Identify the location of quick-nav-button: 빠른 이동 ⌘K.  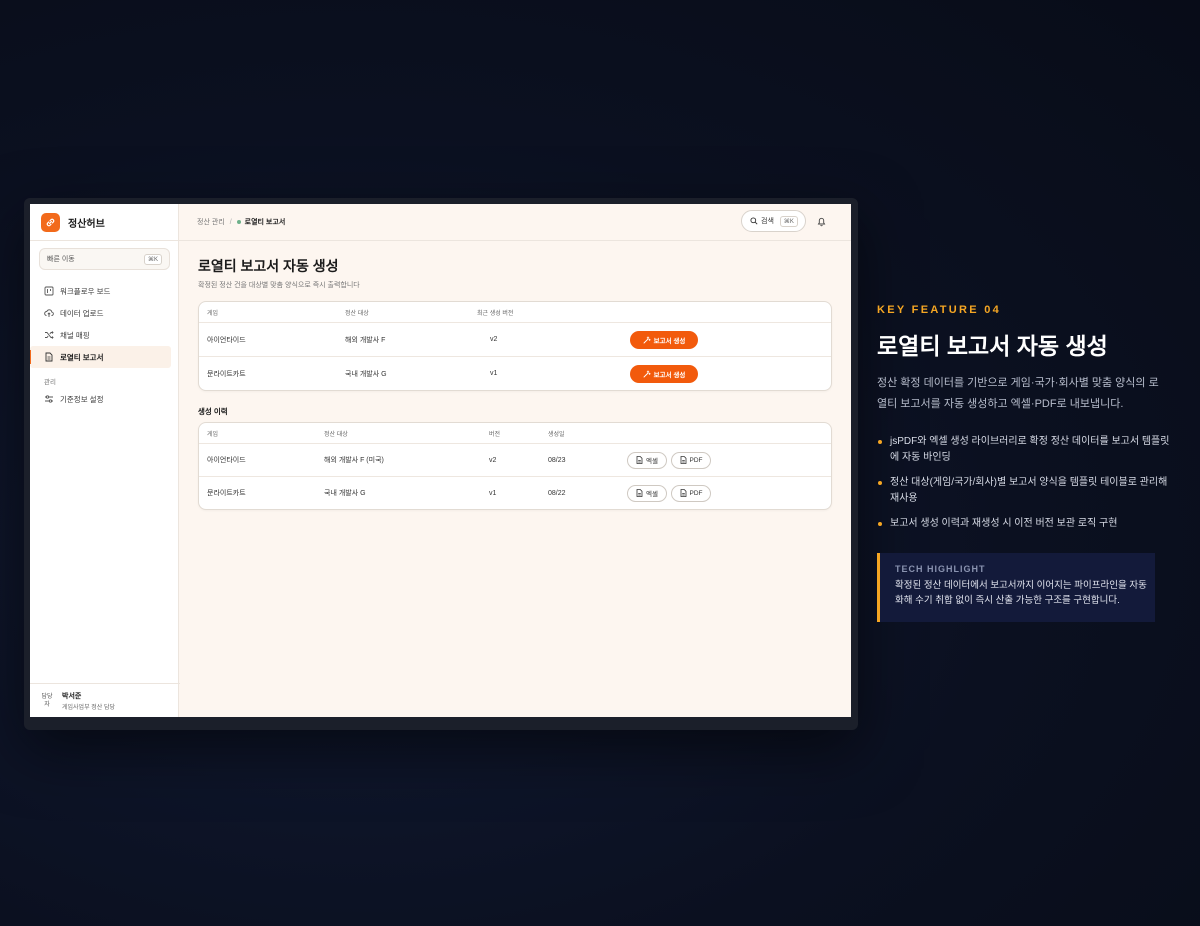
(104, 259).